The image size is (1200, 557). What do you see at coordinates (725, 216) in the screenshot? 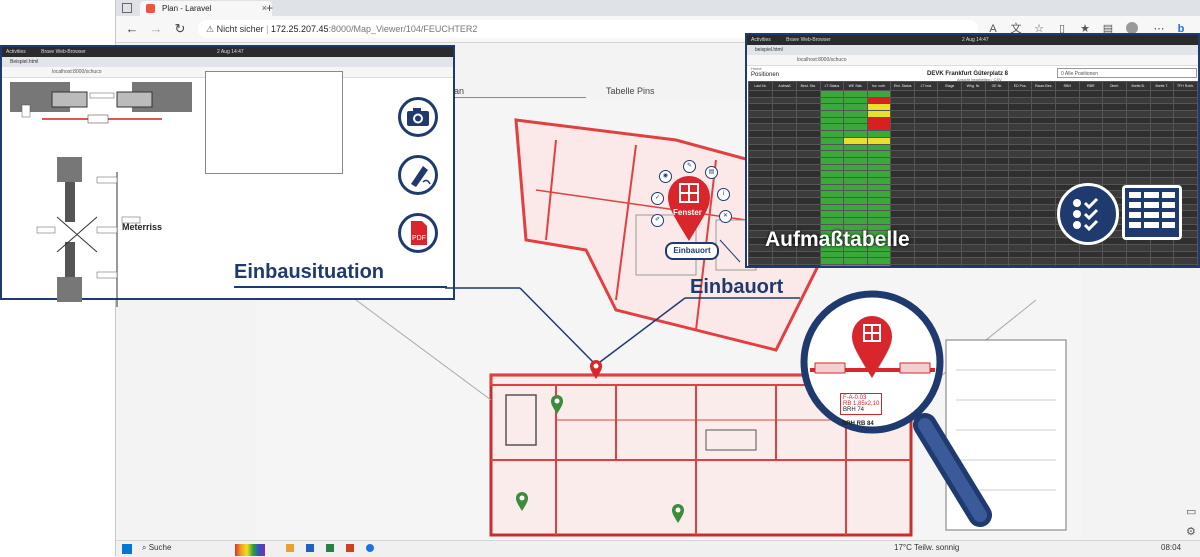
I see `delete-icon: ✕` at bounding box center [725, 216].